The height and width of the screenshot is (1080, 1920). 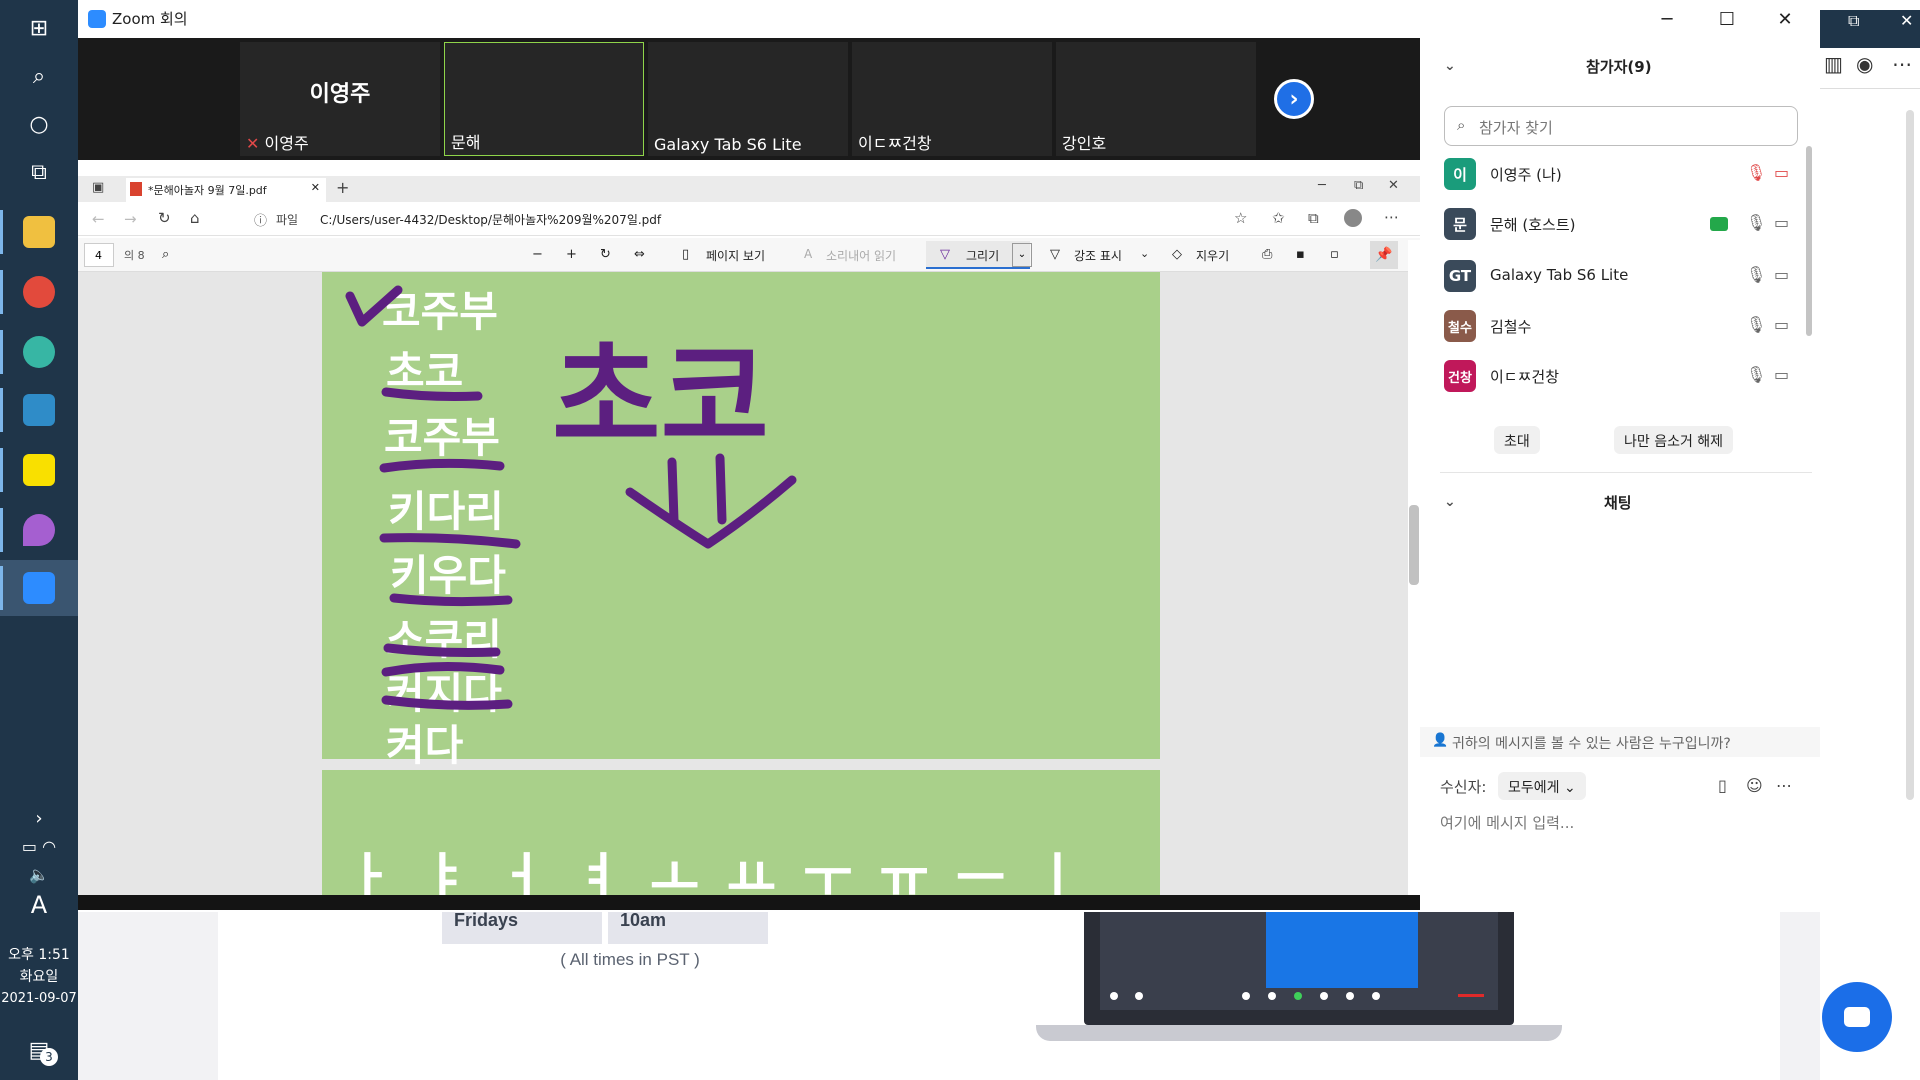 I want to click on share-bottom-bar, so click(x=749, y=902).